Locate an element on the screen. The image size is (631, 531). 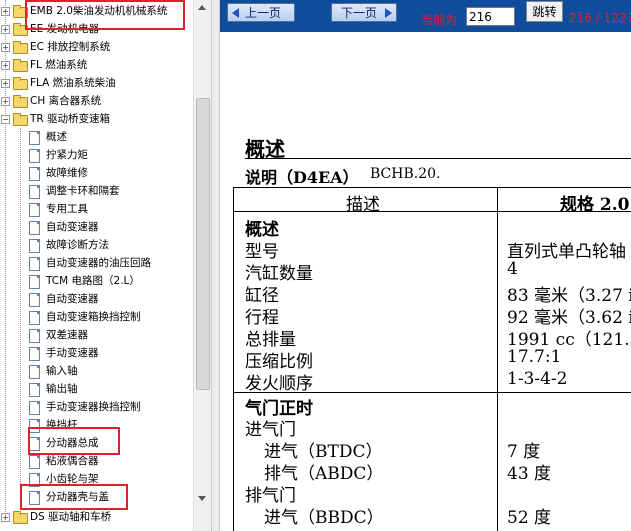
tree-item-label: DS 驱动轴和车桥 is located at coordinates (71, 517).